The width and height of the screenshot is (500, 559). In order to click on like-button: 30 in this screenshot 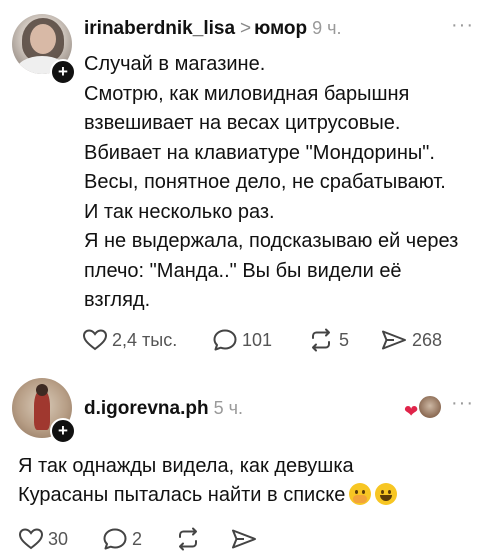, I will do `click(43, 539)`.